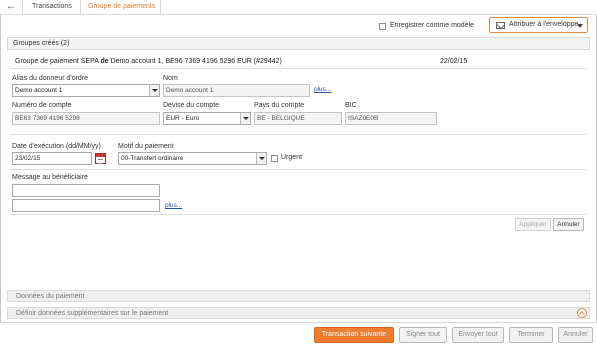  What do you see at coordinates (500, 25) in the screenshot?
I see `envelope-icon` at bounding box center [500, 25].